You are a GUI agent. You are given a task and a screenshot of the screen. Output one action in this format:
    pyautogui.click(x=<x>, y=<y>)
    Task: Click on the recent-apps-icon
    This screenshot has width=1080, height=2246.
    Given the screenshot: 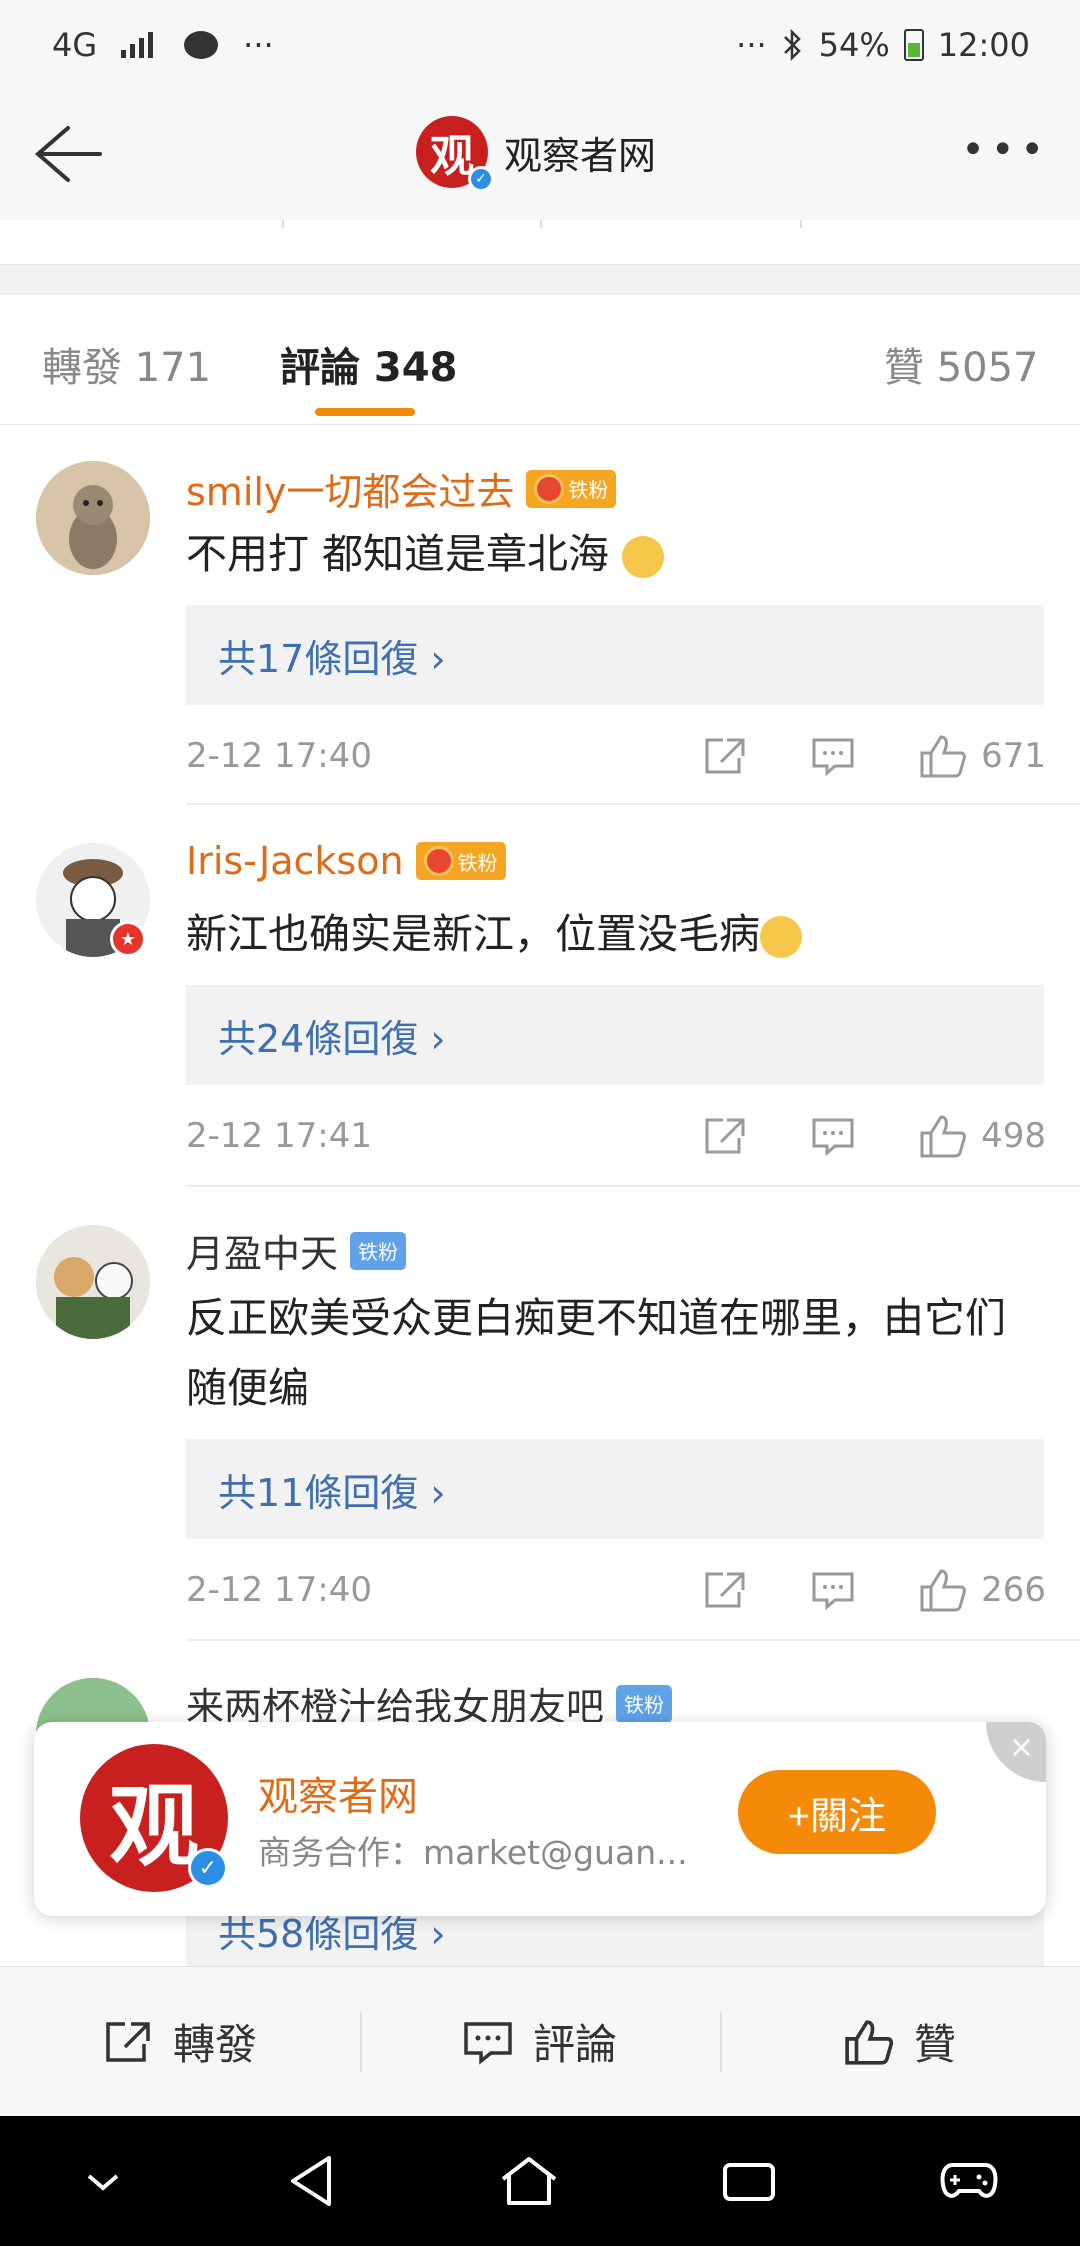 What is the action you would take?
    pyautogui.click(x=749, y=2181)
    